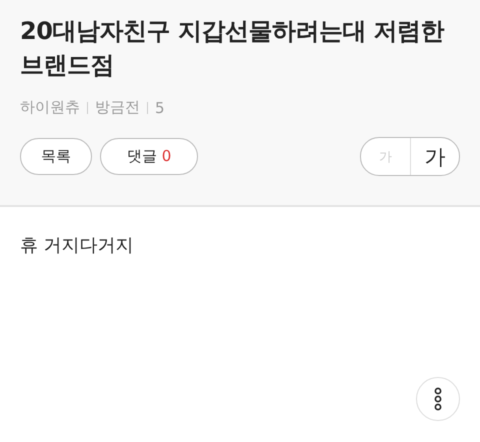  Describe the element at coordinates (117, 107) in the screenshot. I see `post-meta: 방금전` at that location.